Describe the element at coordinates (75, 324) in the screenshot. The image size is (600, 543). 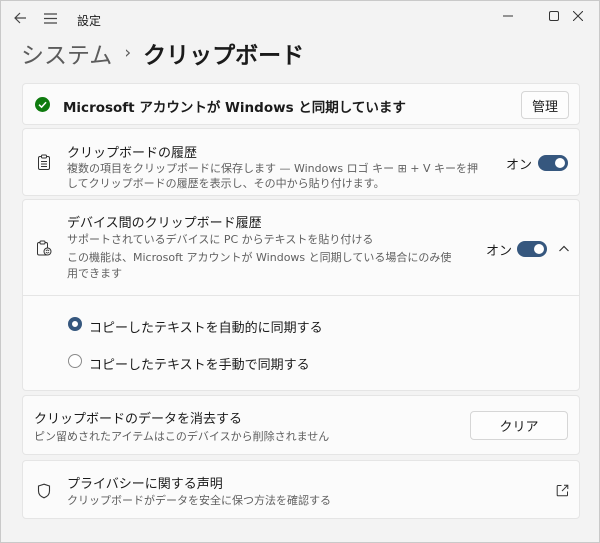
I see `auto-sync-radio` at that location.